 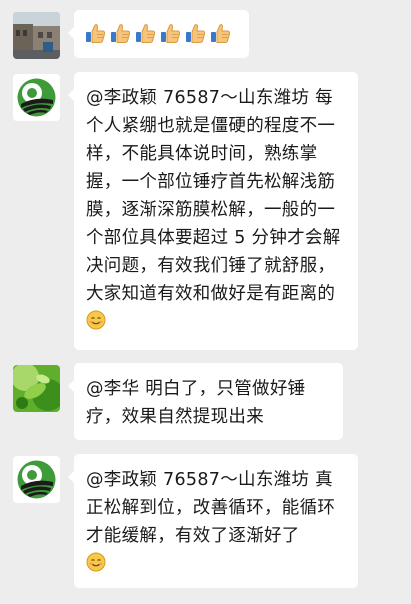 I want to click on message-text: @李华 明白了，只管做好锤疗，效果自然提现出来, so click(x=196, y=403).